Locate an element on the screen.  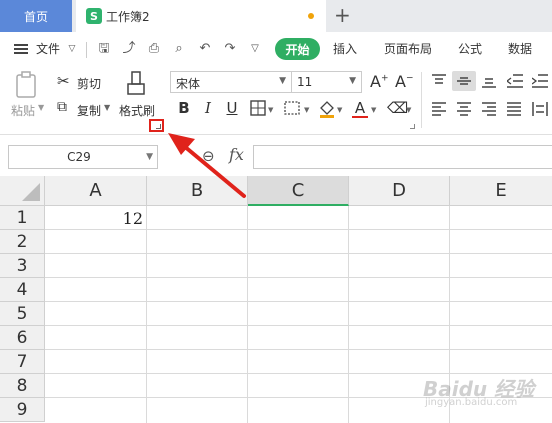
decrease-indent-icon is located at coordinates (515, 81).